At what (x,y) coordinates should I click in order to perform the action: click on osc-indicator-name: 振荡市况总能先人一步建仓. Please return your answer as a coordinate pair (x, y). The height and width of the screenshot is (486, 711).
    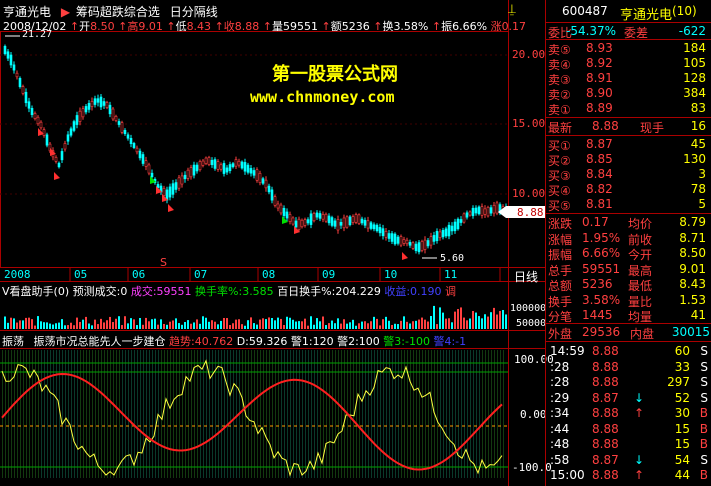
    Looking at the image, I should click on (100, 341).